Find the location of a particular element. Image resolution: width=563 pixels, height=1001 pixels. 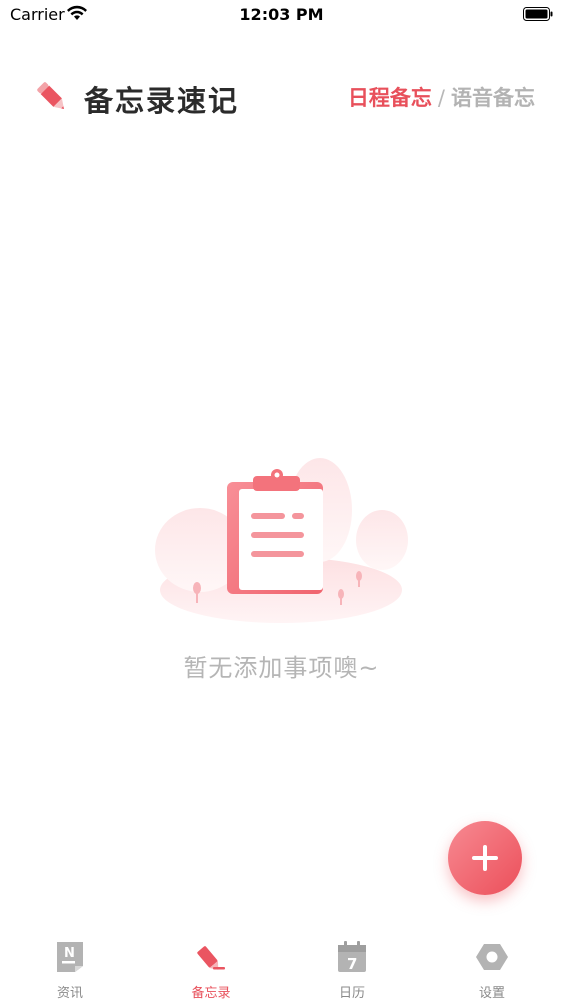

memo-icon is located at coordinates (211, 958).